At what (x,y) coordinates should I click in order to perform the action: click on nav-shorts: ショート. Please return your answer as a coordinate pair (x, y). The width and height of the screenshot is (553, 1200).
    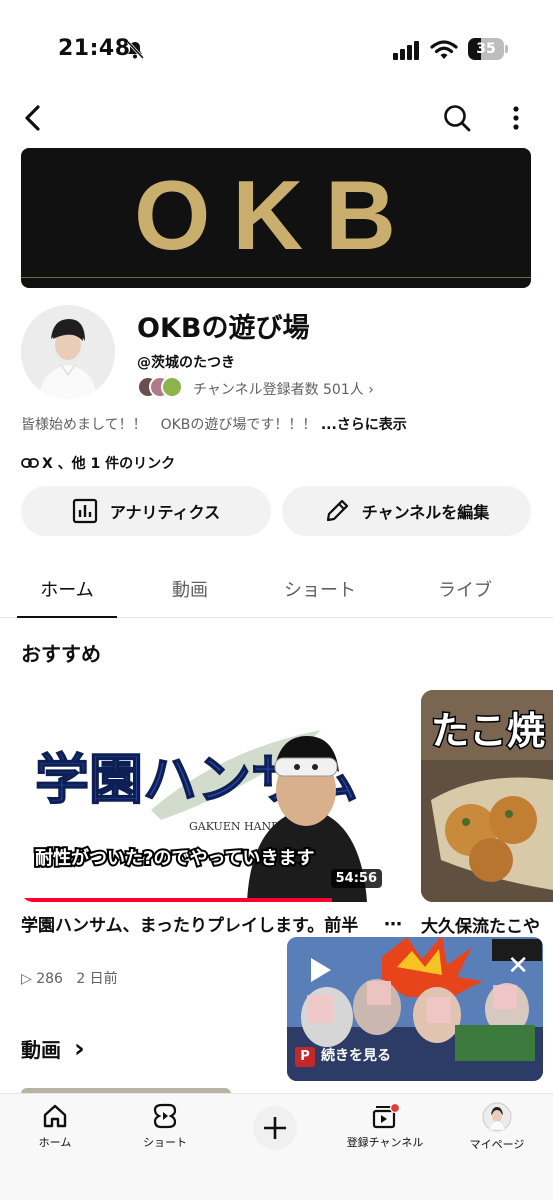
    Looking at the image, I should click on (165, 1126).